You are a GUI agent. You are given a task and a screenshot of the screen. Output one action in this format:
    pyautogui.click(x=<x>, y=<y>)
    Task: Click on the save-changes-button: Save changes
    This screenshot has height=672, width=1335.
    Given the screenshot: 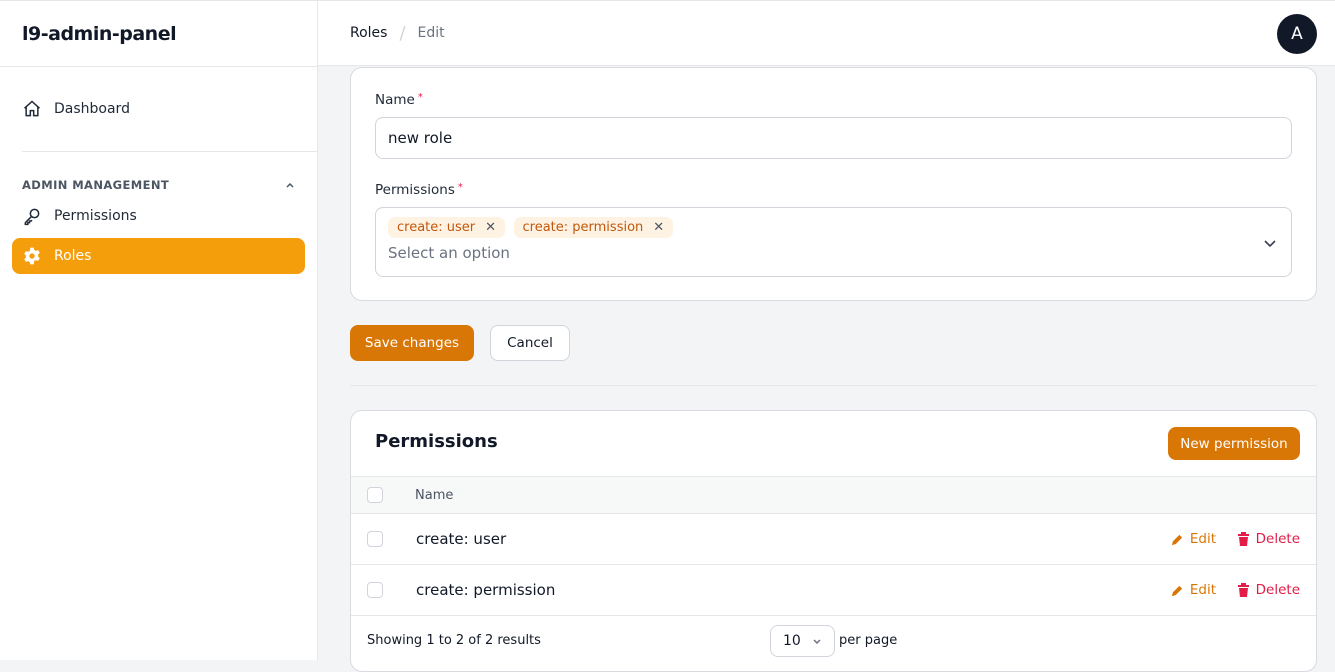 What is the action you would take?
    pyautogui.click(x=412, y=343)
    